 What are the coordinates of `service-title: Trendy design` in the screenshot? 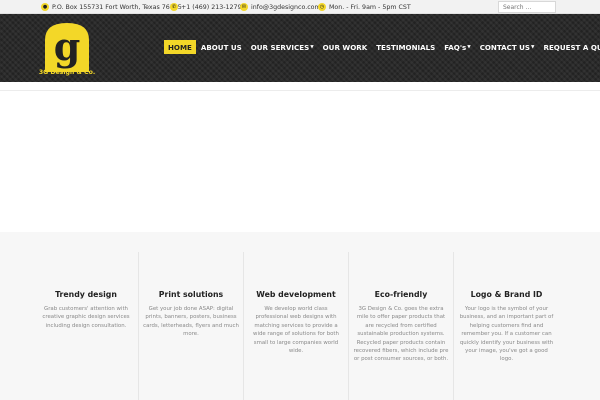 It's located at (86, 294).